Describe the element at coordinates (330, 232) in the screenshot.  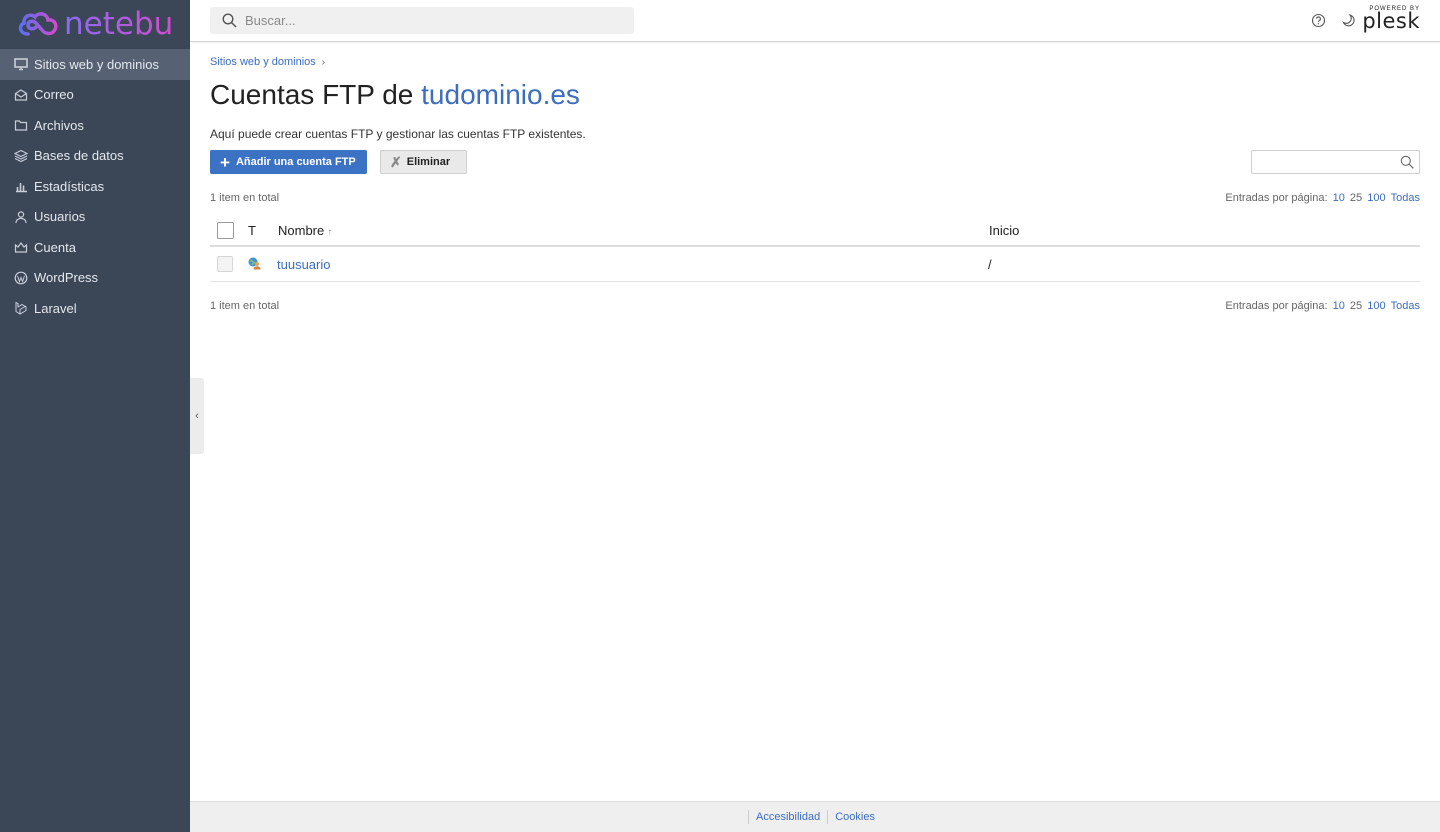
I see `sort-ascending-icon: ↑` at that location.